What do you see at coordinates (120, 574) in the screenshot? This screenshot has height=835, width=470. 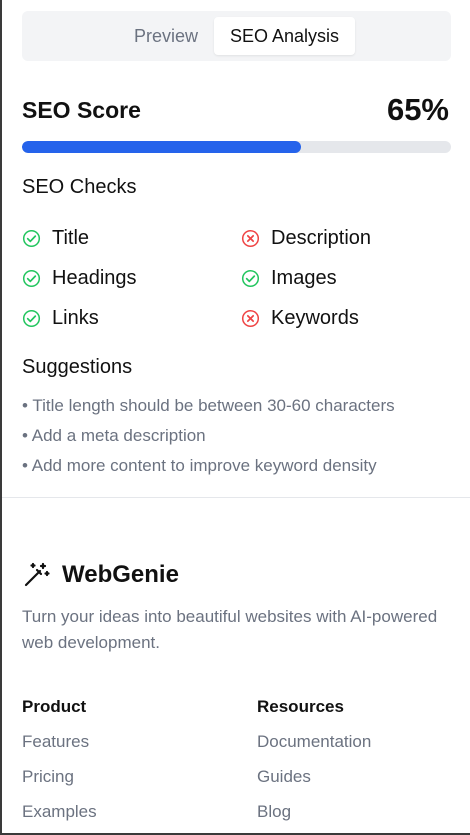 I see `brand-name: WebGenie` at bounding box center [120, 574].